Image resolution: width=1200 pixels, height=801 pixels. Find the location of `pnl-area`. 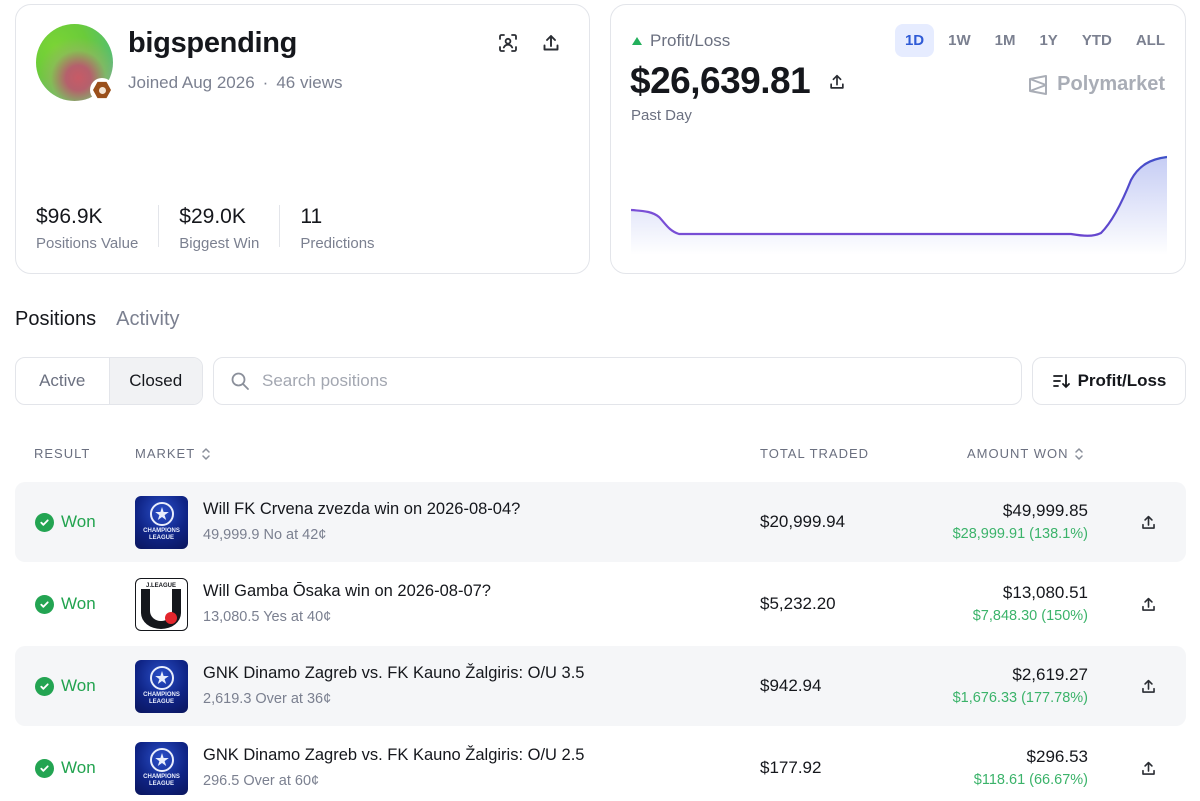

pnl-area is located at coordinates (899, 206).